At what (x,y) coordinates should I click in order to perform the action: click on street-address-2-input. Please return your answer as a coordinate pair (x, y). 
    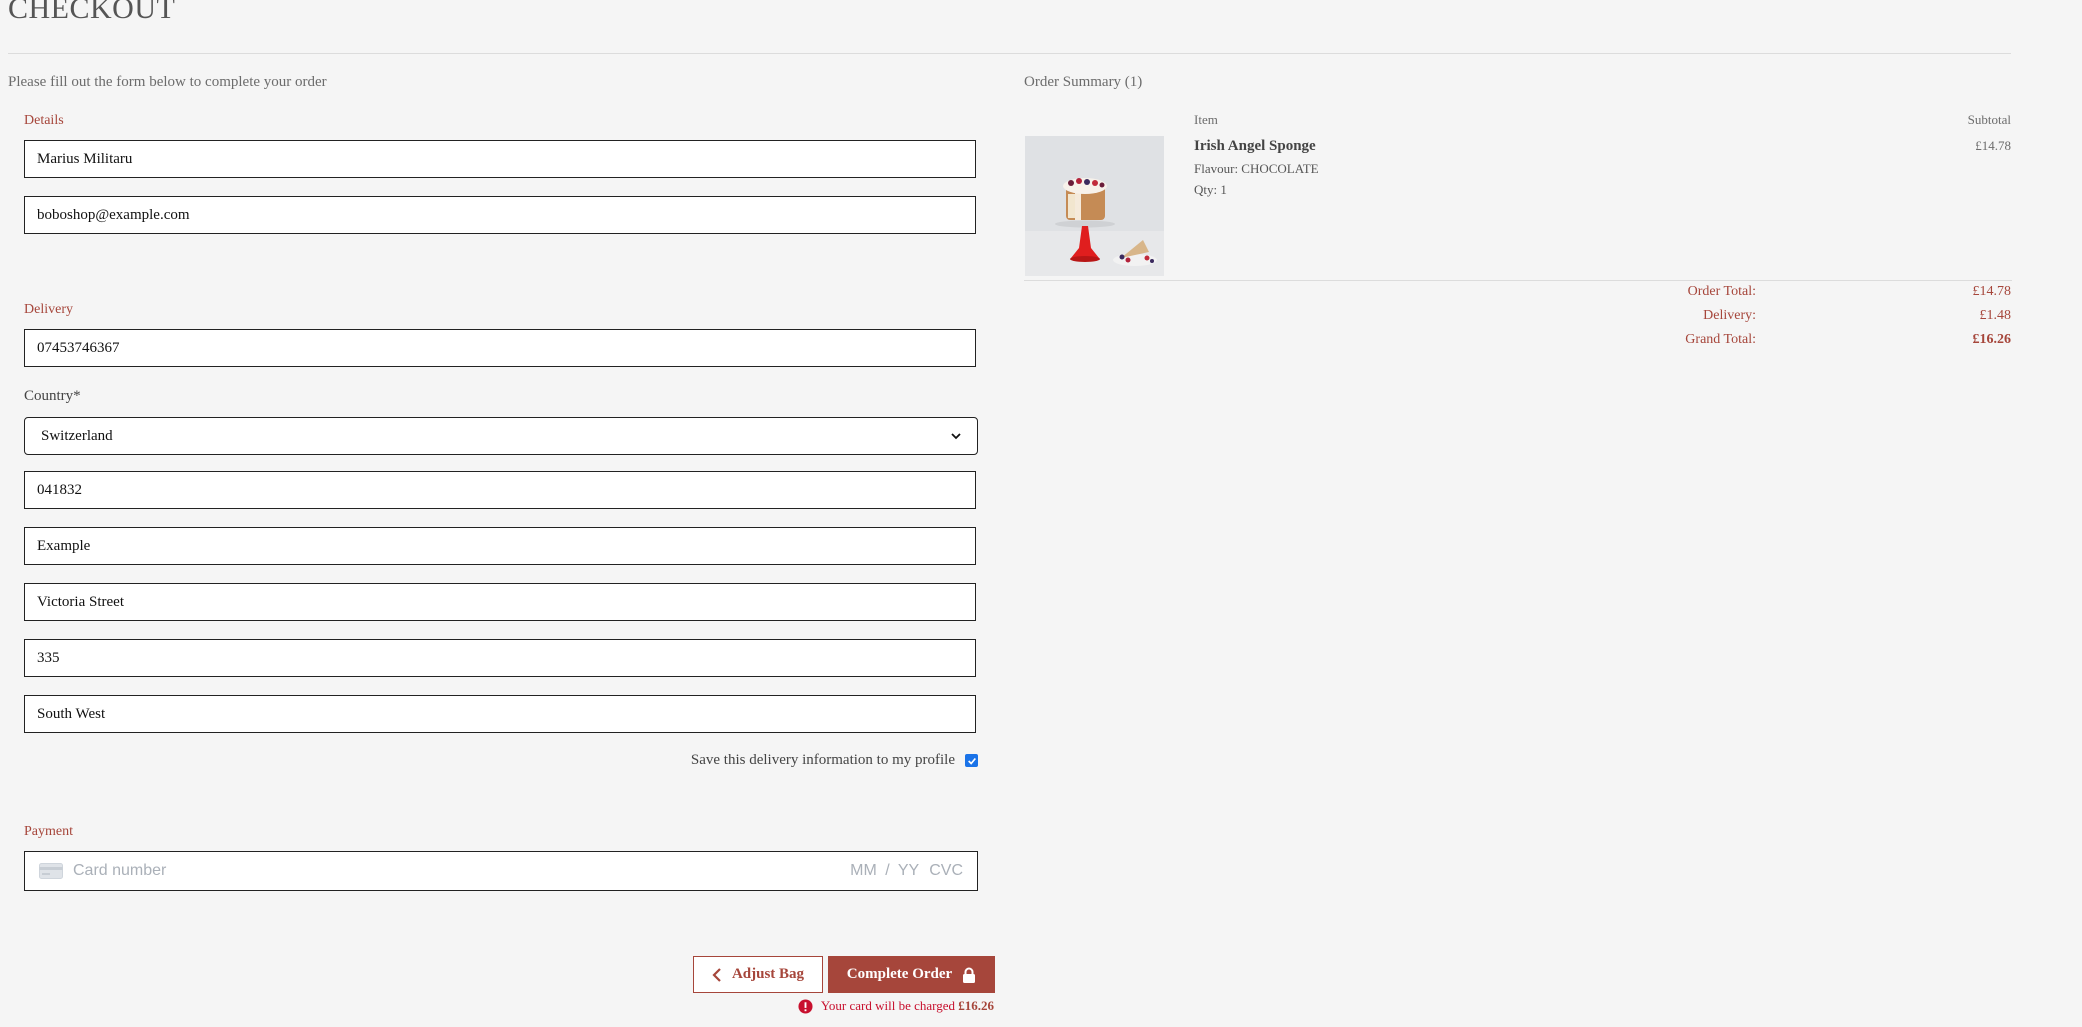
    Looking at the image, I should click on (500, 658).